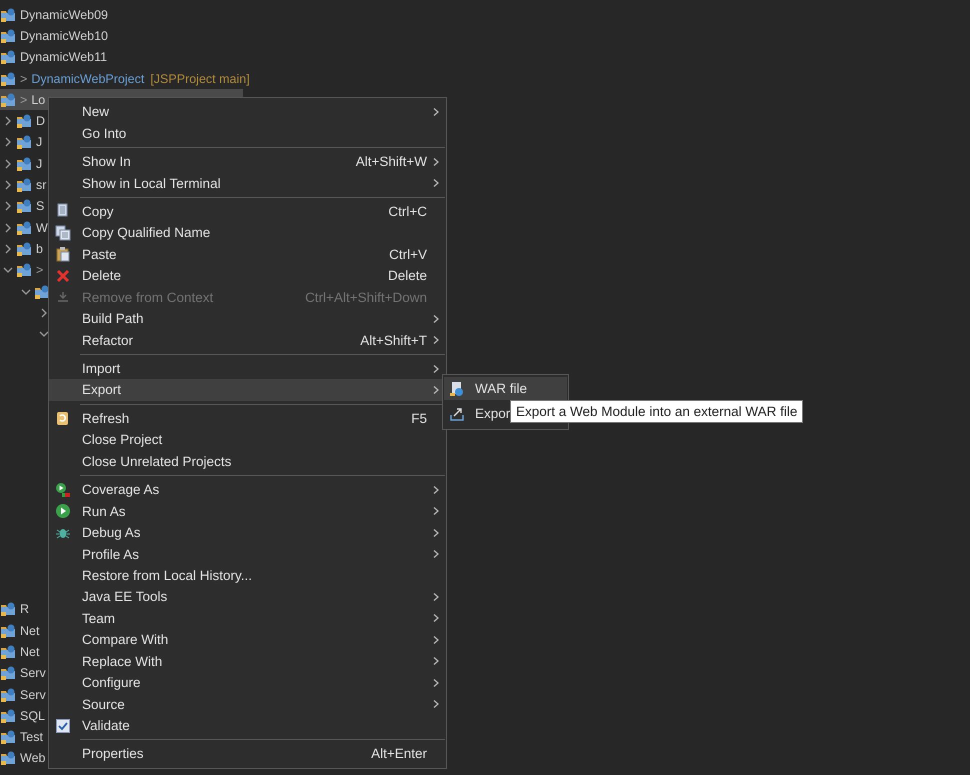 Image resolution: width=970 pixels, height=775 pixels. What do you see at coordinates (657, 411) in the screenshot?
I see `tooltip: Export a Web Module into an external WAR file` at bounding box center [657, 411].